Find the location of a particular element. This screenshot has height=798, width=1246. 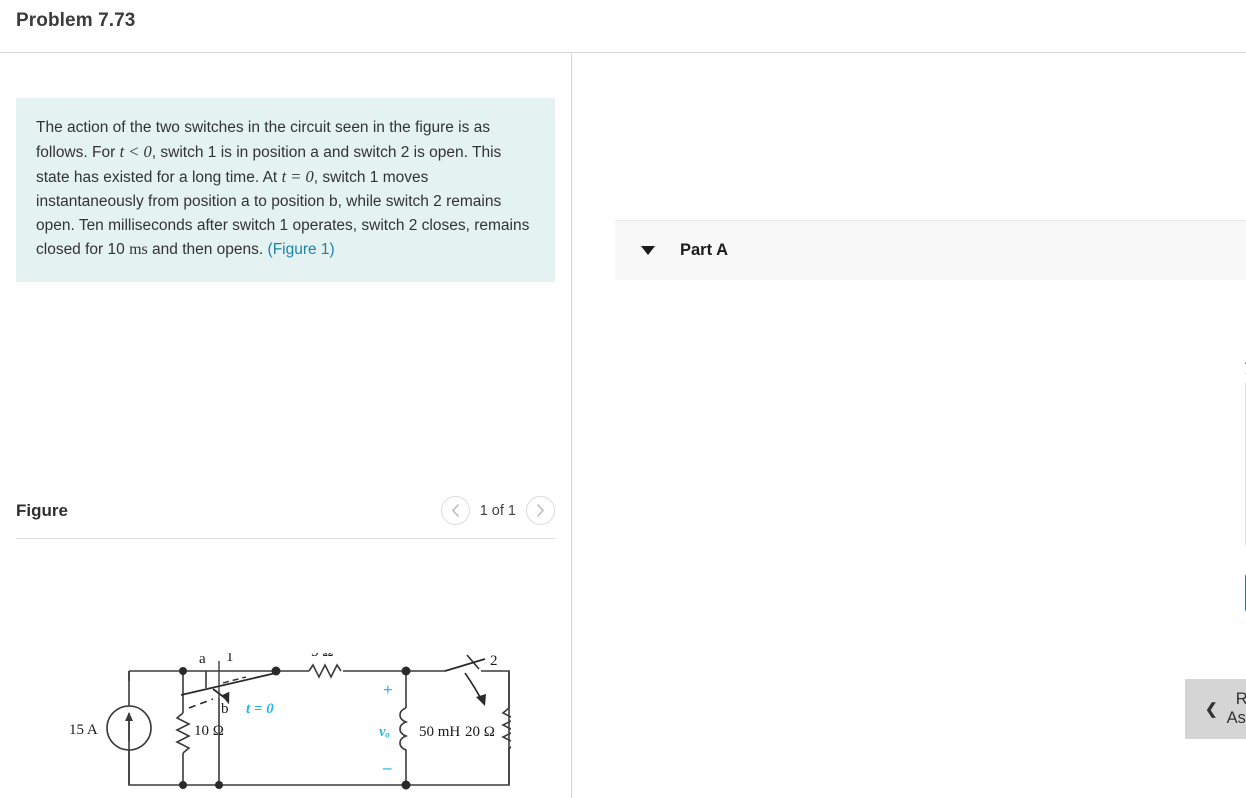

chevron-right-icon is located at coordinates (541, 510).